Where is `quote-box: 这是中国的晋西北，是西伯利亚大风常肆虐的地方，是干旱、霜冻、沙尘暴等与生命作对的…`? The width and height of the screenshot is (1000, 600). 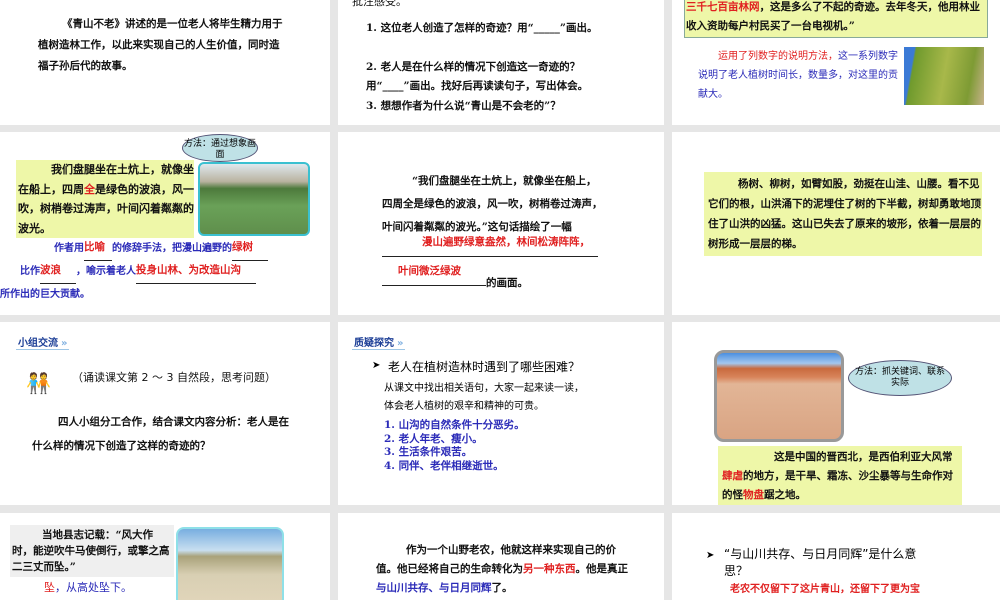 quote-box: 这是中国的晋西北，是西伯利亚大风常肆虐的地方，是干旱、霜冻、沙尘暴等与生命作对的… is located at coordinates (840, 475).